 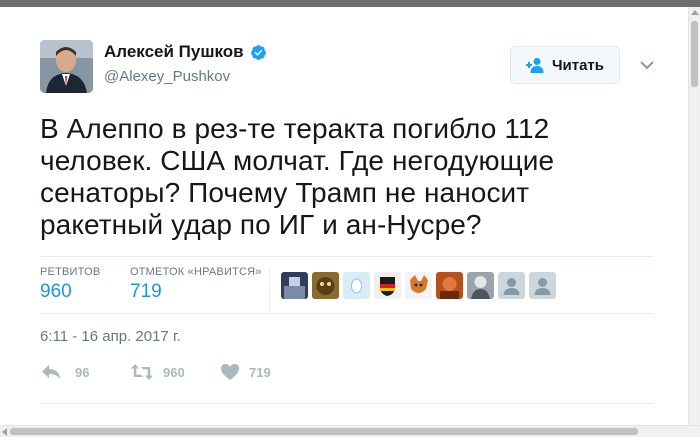 I want to click on like-count: 719, so click(x=260, y=372).